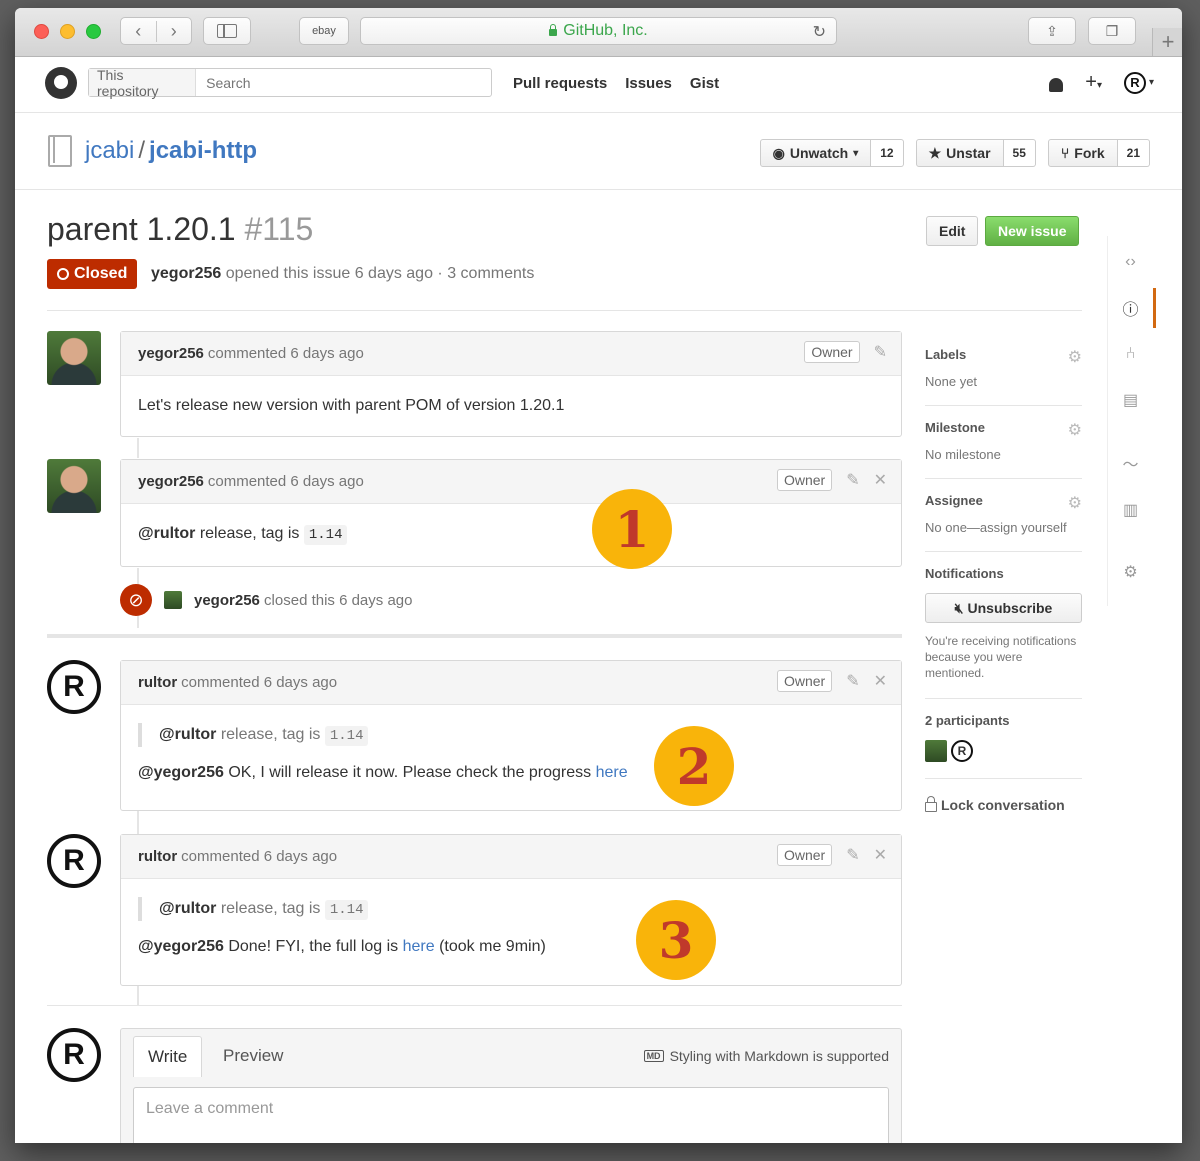  Describe the element at coordinates (63, 274) in the screenshot. I see `issue-closed-icon` at that location.